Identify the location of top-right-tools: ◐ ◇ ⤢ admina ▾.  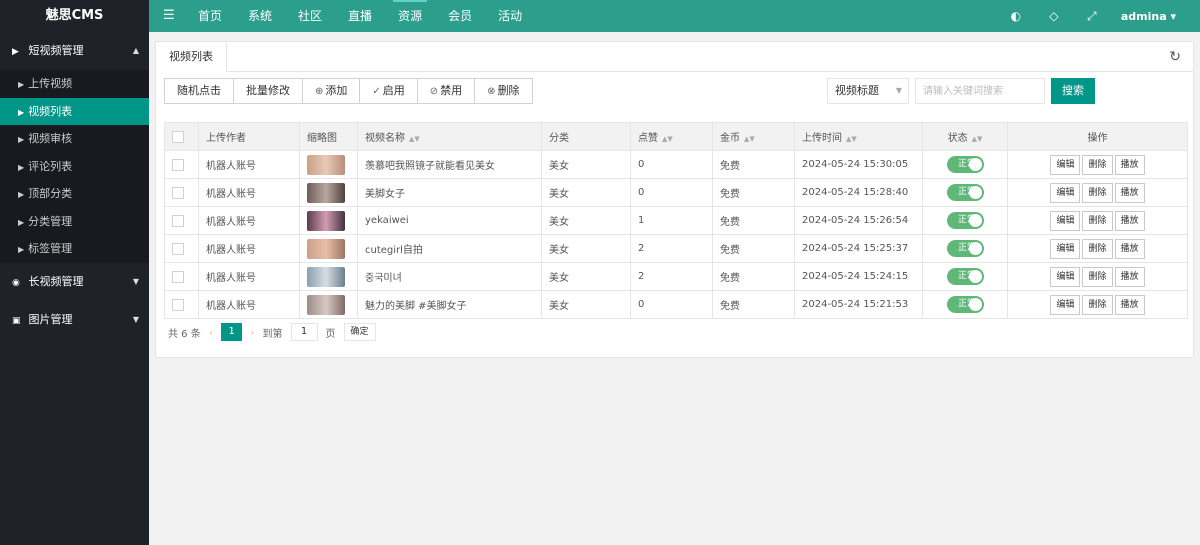
(1098, 16).